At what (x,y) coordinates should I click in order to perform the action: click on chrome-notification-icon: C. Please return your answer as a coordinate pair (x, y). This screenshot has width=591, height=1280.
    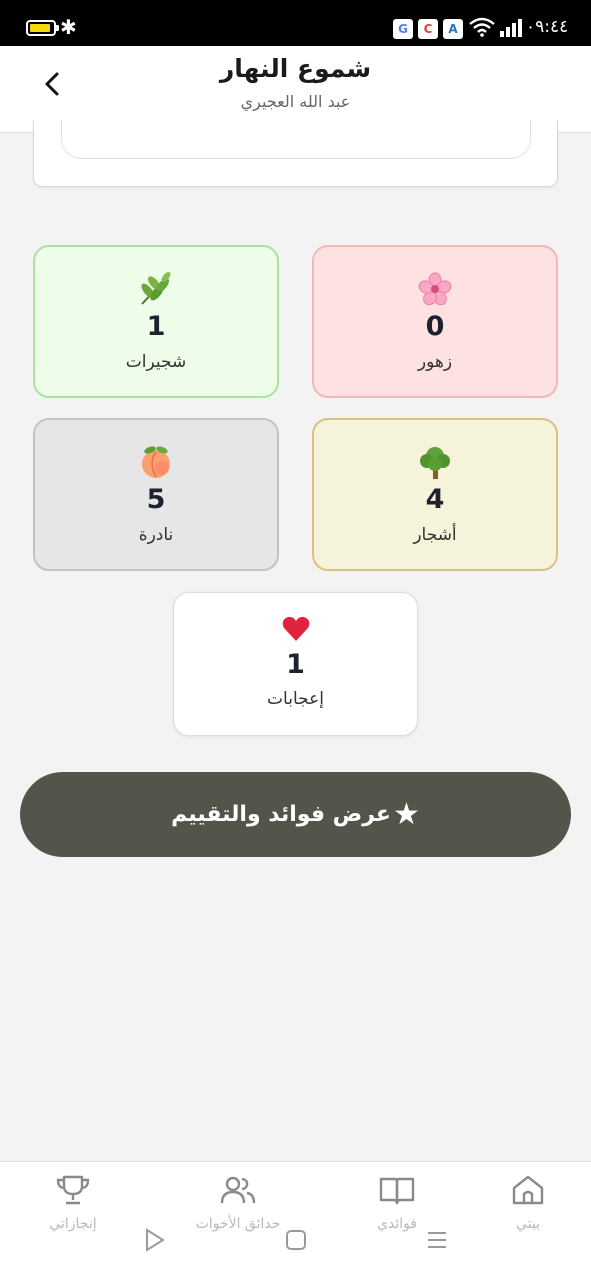
    Looking at the image, I should click on (428, 29).